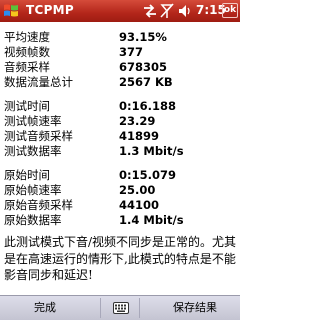  I want to click on stat-value: 678305, so click(143, 67).